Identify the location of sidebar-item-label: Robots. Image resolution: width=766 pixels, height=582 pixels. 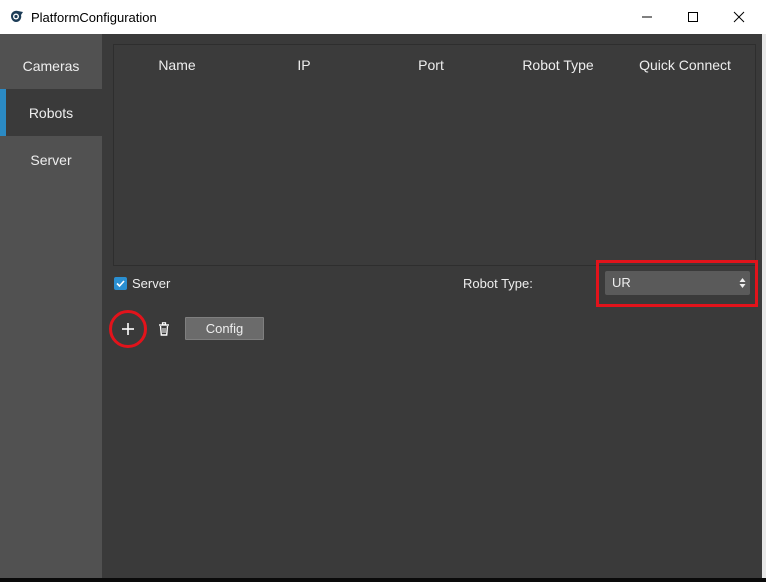
(51, 112).